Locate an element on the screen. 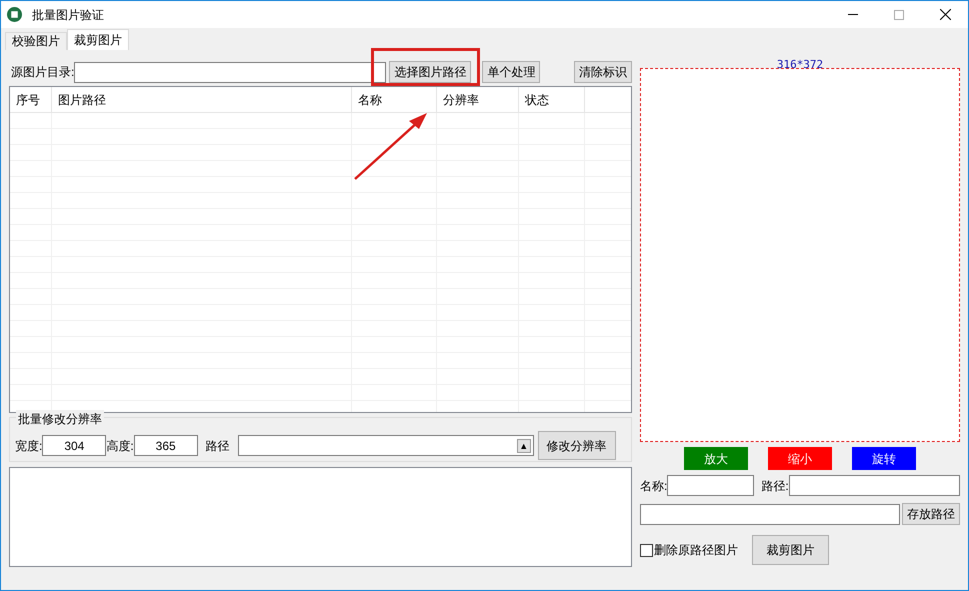 The image size is (969, 591). log-area is located at coordinates (320, 517).